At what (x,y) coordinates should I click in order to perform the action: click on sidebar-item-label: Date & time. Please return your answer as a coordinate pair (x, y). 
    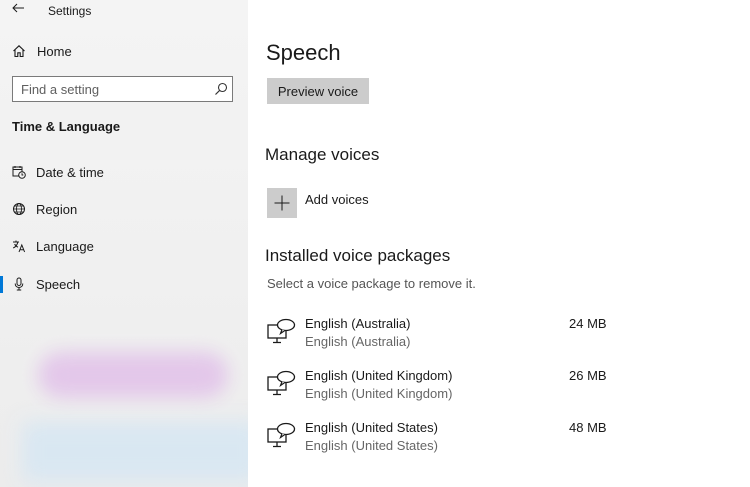
    Looking at the image, I should click on (70, 172).